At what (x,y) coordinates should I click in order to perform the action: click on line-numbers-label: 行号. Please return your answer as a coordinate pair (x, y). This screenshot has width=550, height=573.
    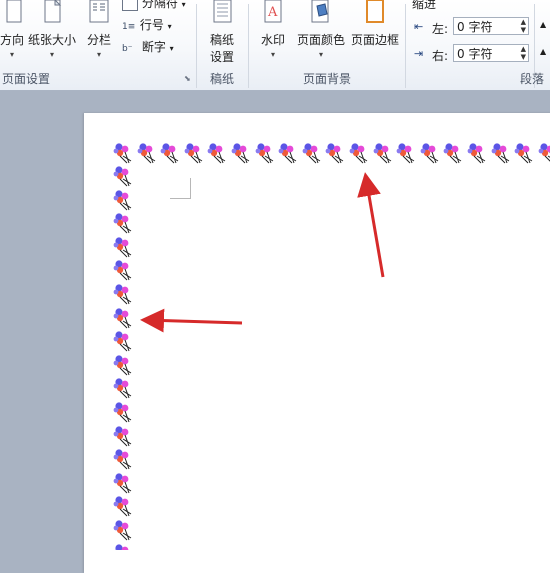
    Looking at the image, I should click on (151, 25).